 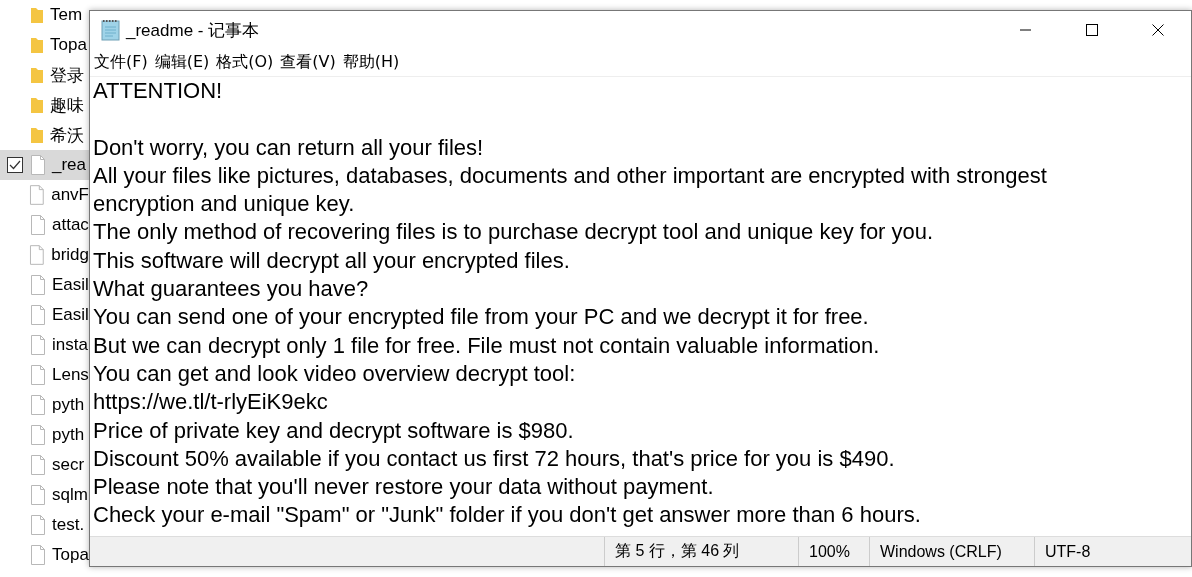 What do you see at coordinates (308, 62) in the screenshot?
I see `menu-item: 查看(V)` at bounding box center [308, 62].